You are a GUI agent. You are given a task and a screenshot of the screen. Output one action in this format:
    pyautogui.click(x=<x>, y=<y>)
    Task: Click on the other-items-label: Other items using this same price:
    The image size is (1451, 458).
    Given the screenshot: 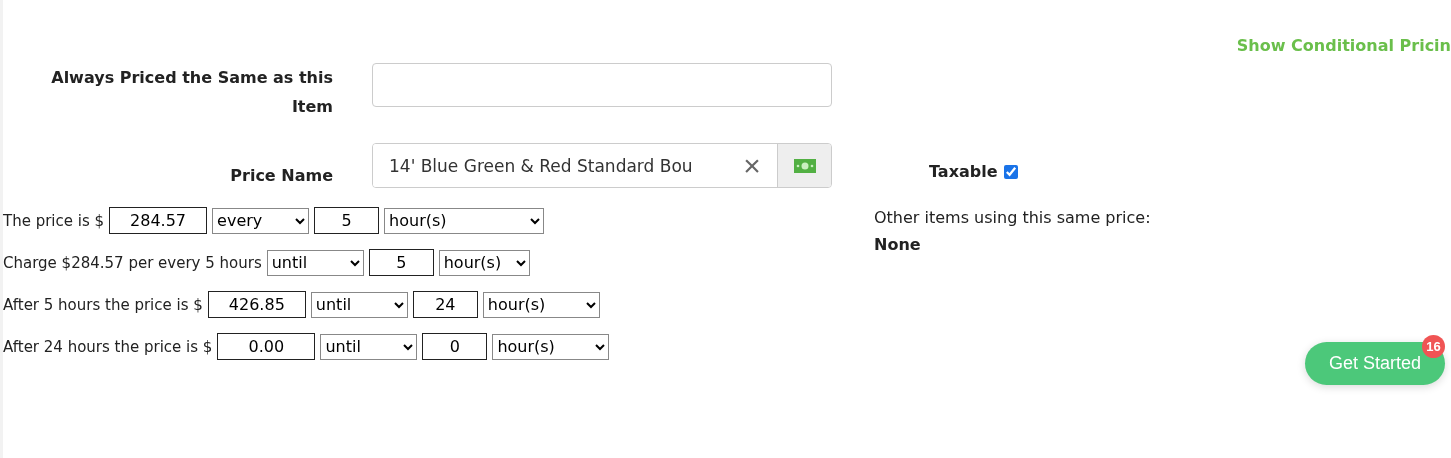 What is the action you would take?
    pyautogui.click(x=1012, y=217)
    